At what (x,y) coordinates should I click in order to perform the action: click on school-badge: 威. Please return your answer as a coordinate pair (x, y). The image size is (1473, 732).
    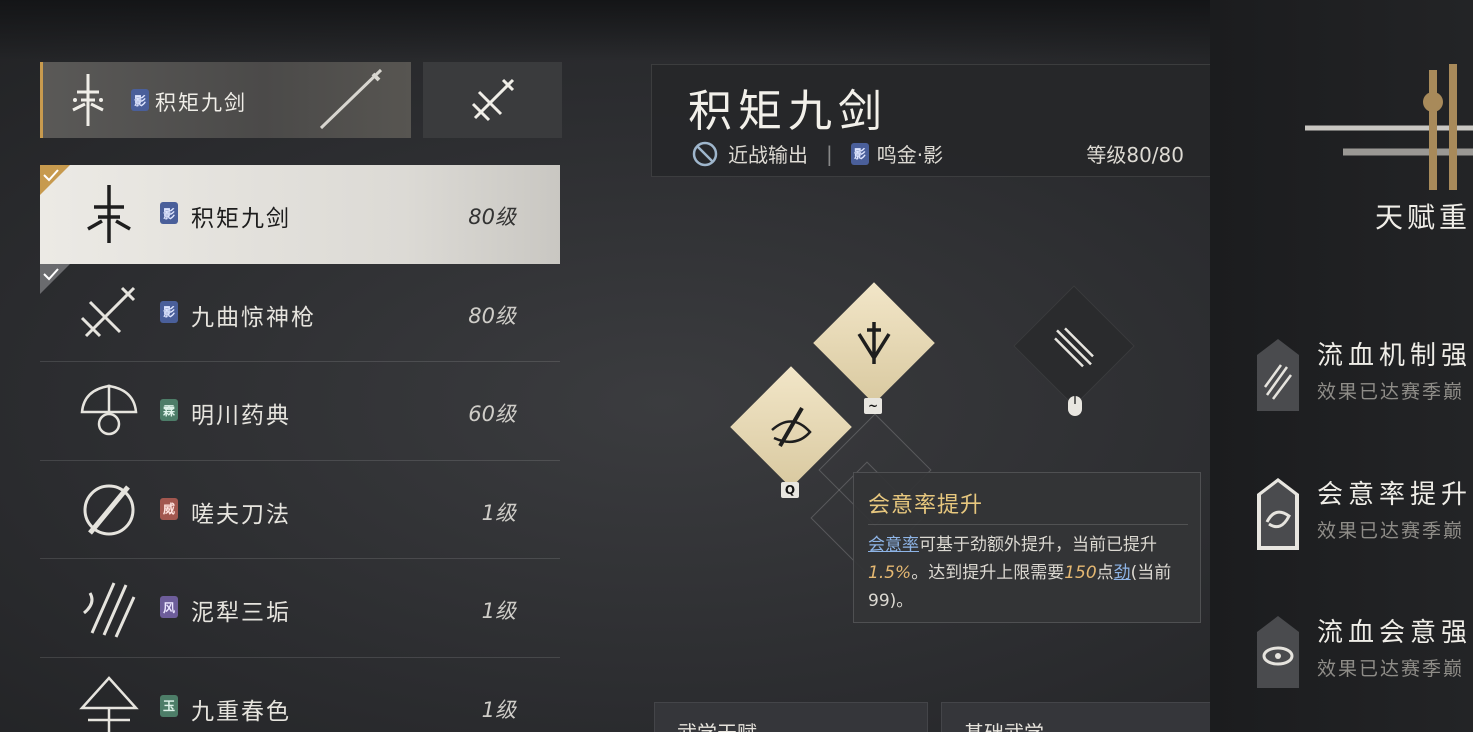
    Looking at the image, I should click on (169, 508).